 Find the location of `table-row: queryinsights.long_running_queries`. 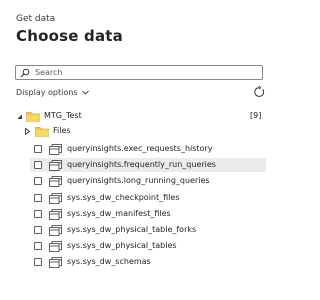

table-row: queryinsights.long_running_queries is located at coordinates (148, 181).